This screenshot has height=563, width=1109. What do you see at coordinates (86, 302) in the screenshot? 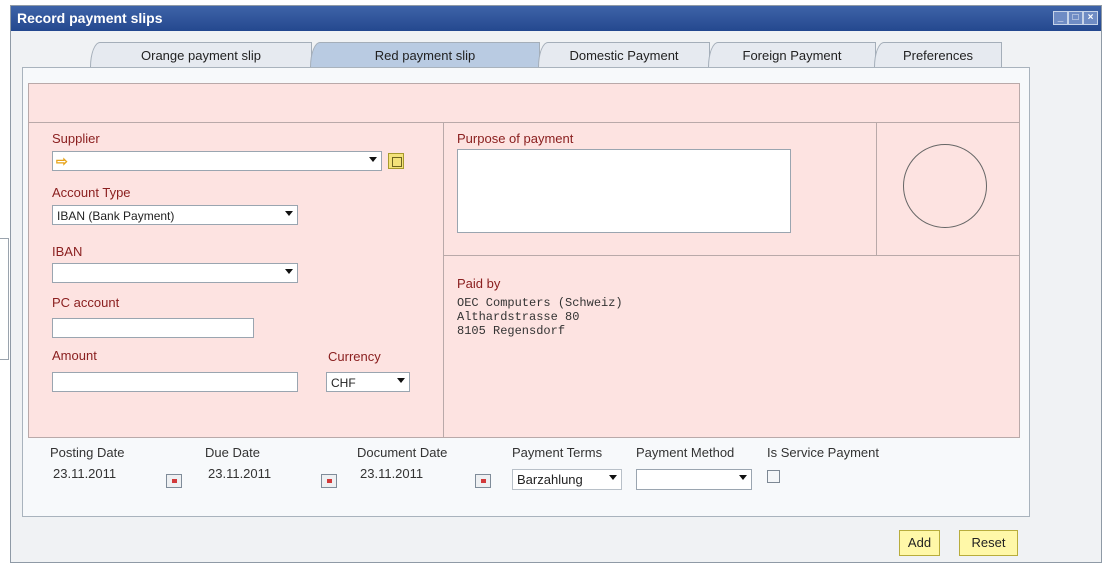
I see `pc-account-label: PC account` at bounding box center [86, 302].